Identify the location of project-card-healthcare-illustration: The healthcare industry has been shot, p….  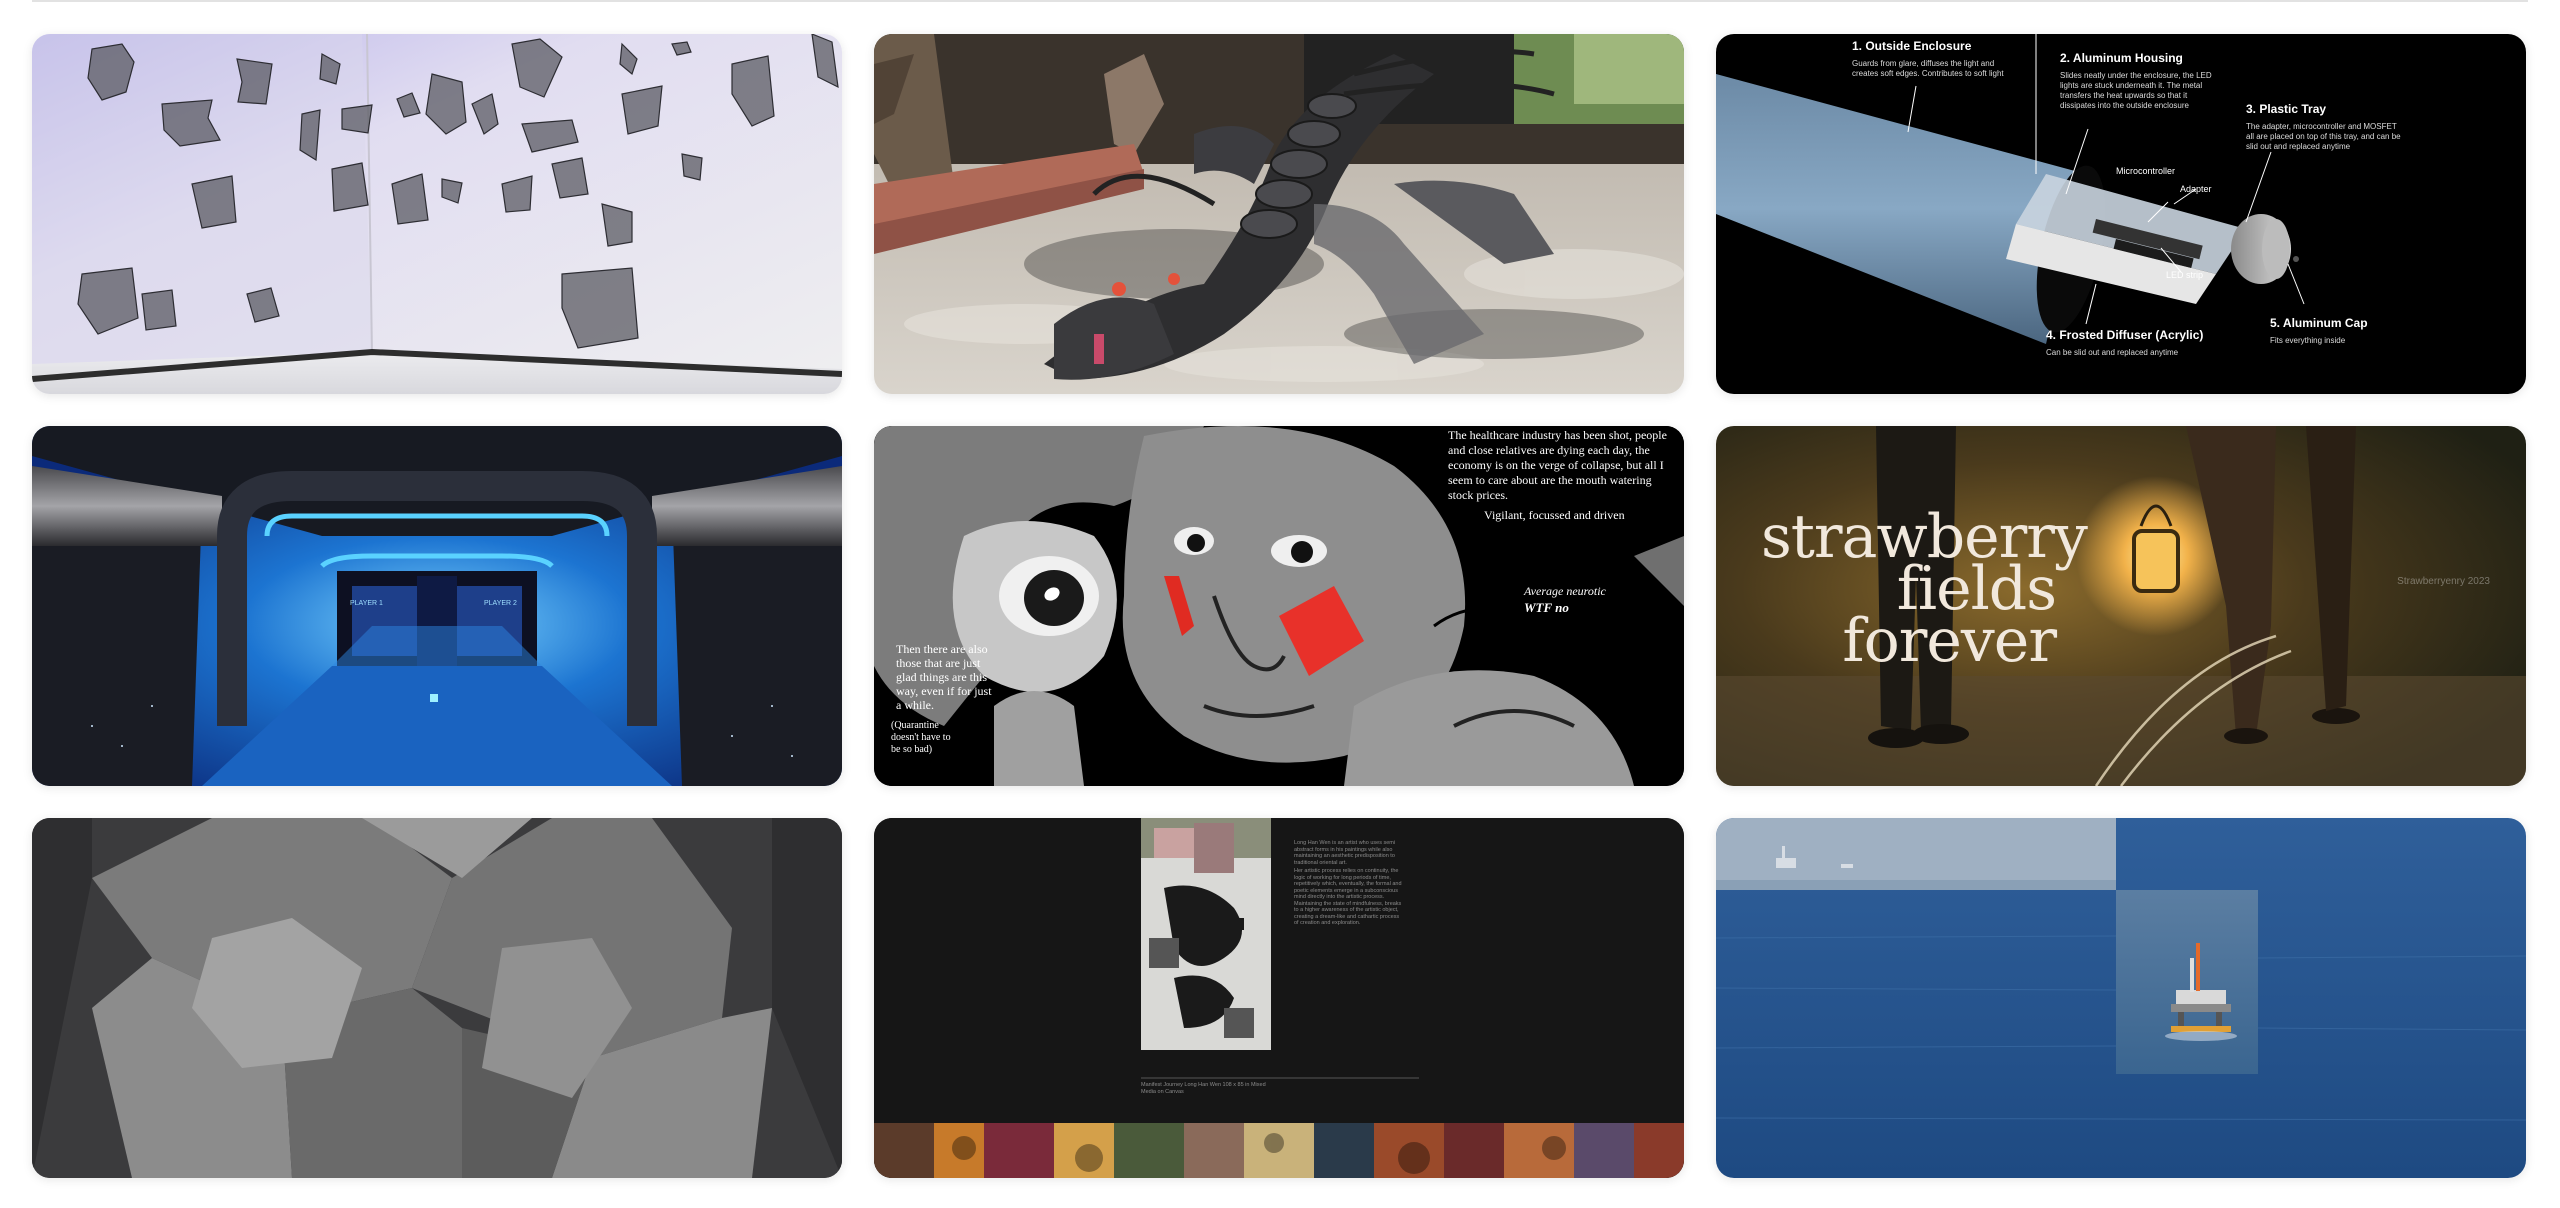
(1279, 606).